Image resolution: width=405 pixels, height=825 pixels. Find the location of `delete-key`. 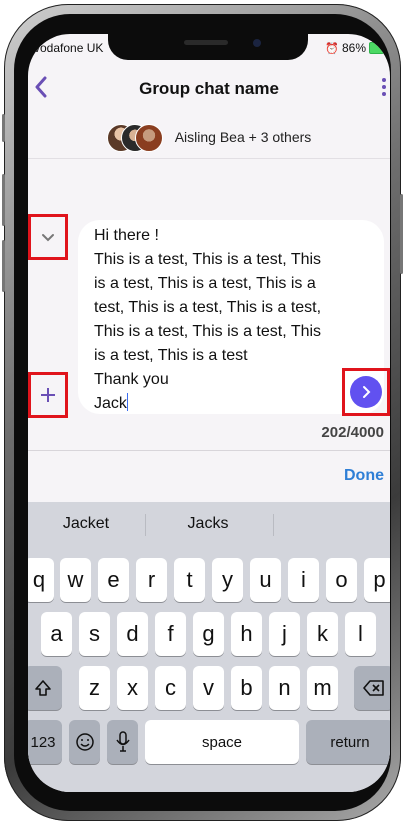

delete-key is located at coordinates (372, 688).